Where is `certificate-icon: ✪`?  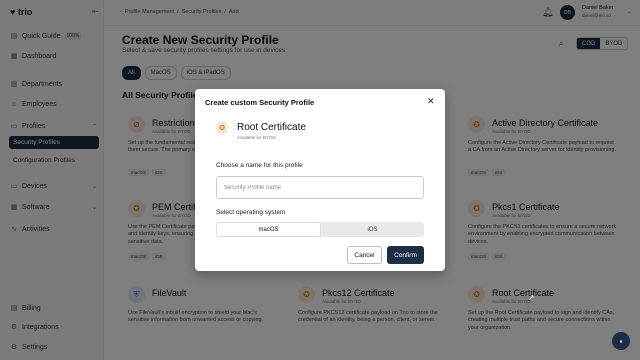 certificate-icon: ✪ is located at coordinates (222, 128).